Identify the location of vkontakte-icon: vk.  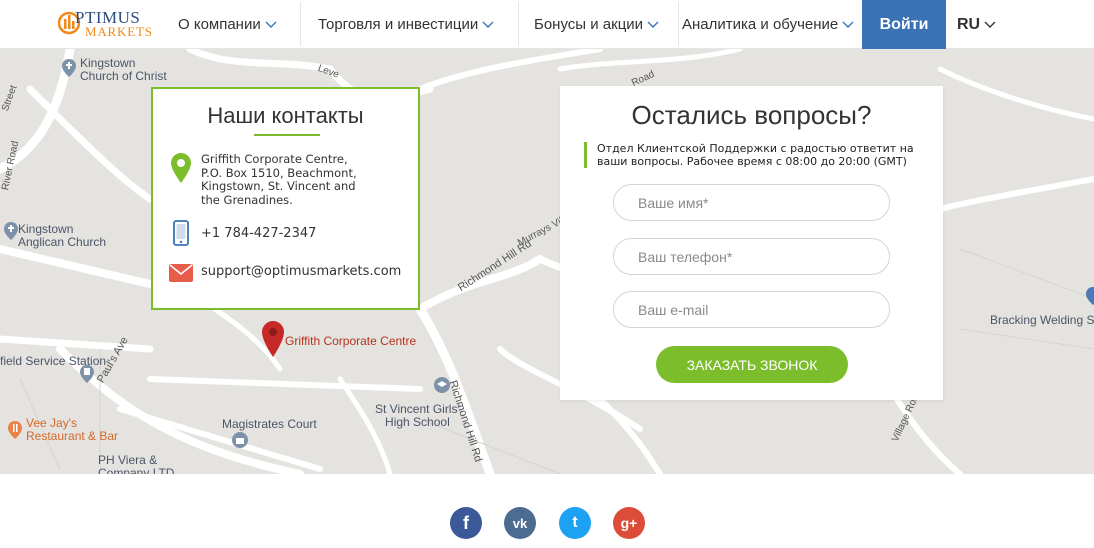
(520, 523).